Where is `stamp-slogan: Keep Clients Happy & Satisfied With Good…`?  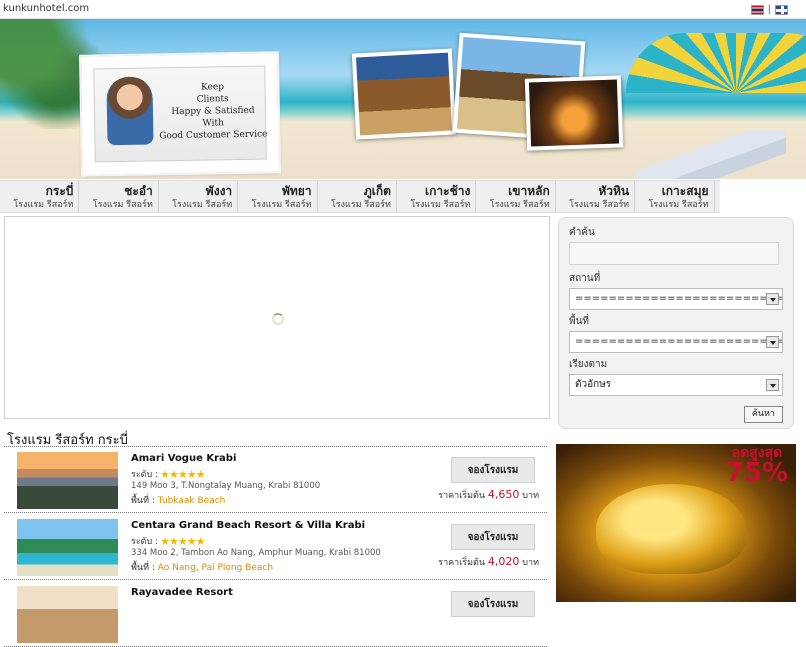 stamp-slogan: Keep Clients Happy & Satisfied With Good… is located at coordinates (213, 112).